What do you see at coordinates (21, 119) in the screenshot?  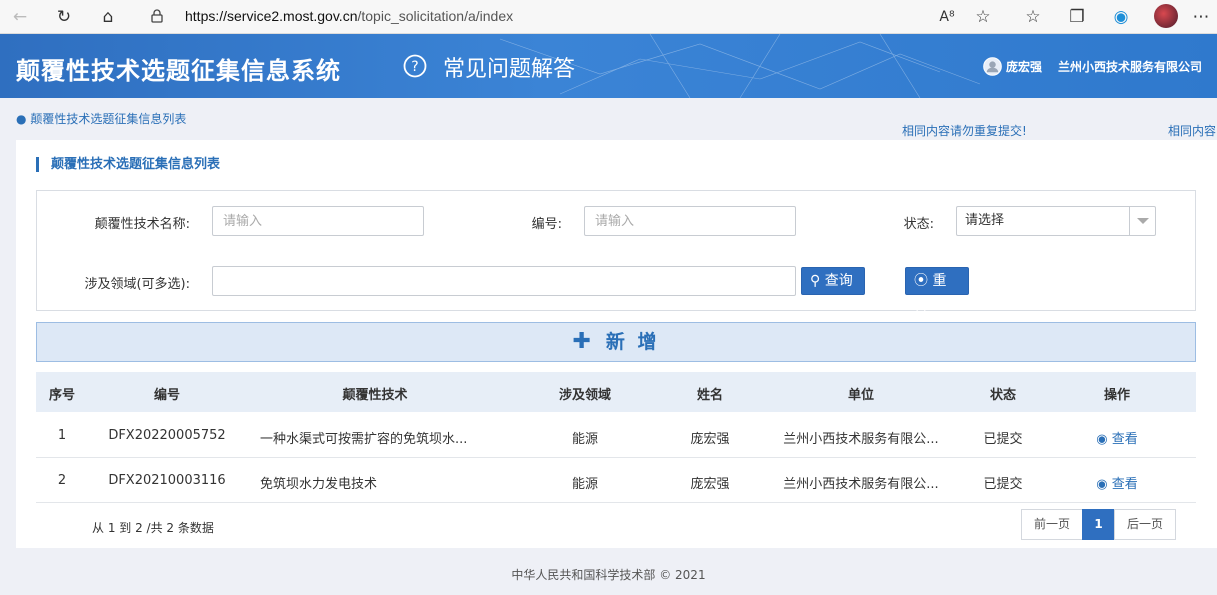 I see `location-pin-icon: ●` at bounding box center [21, 119].